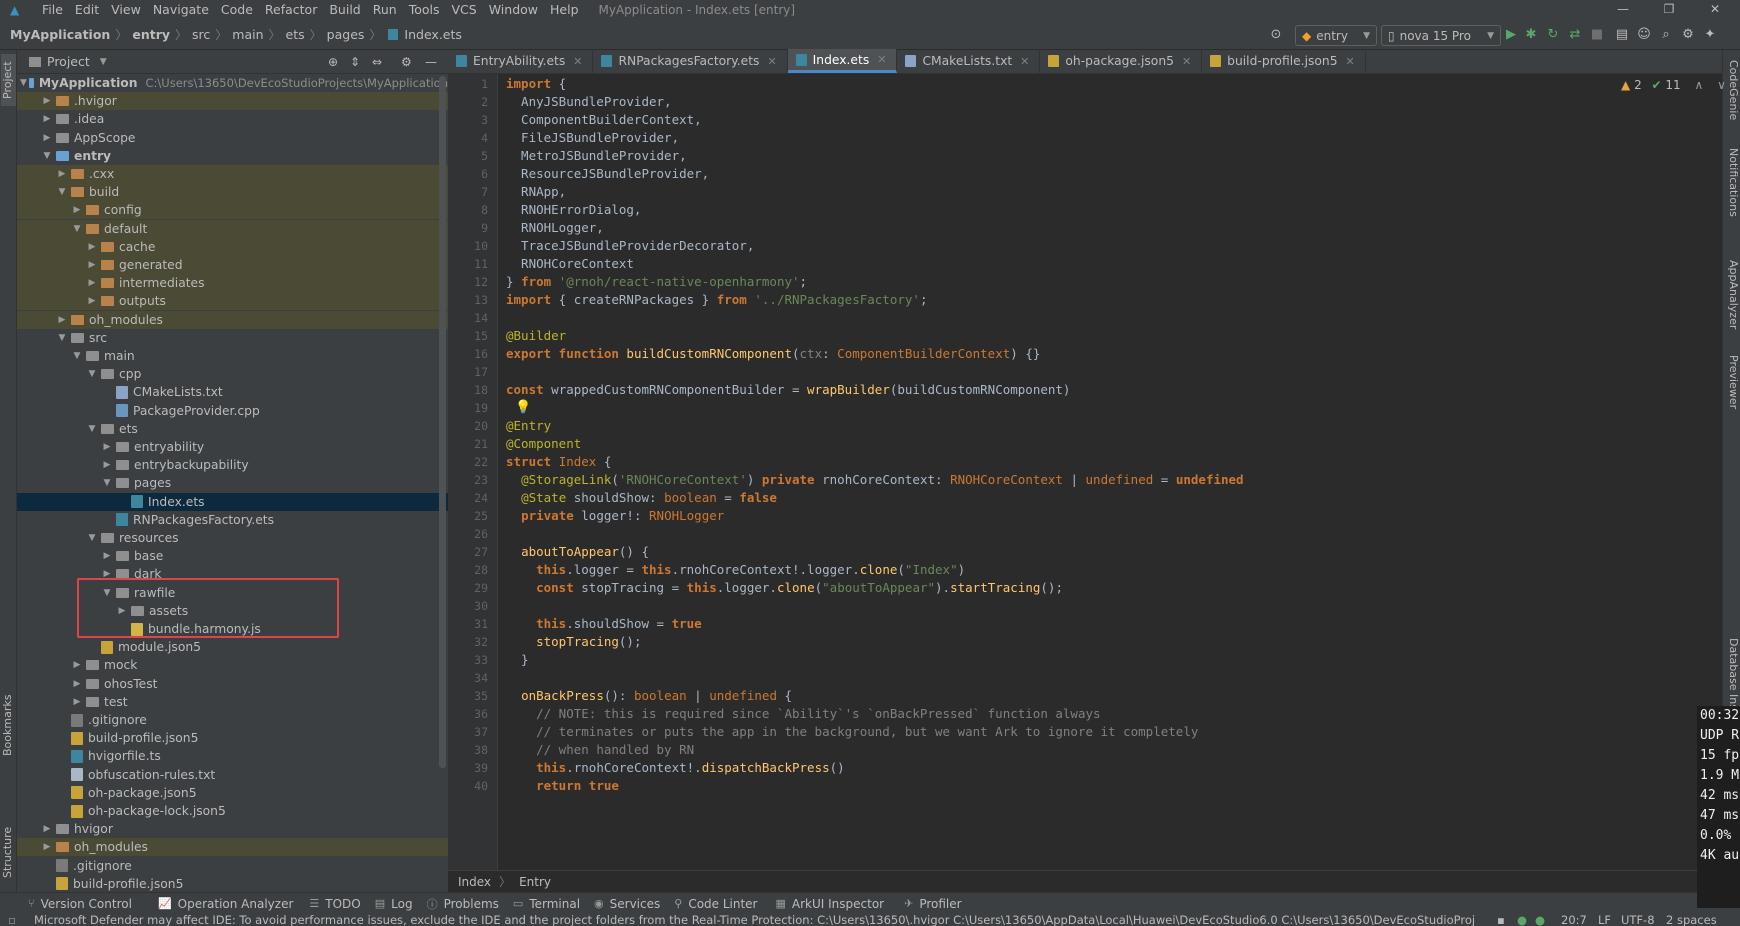 This screenshot has width=1740, height=926. Describe the element at coordinates (232, 447) in the screenshot. I see `tree-item: ▶ entryability` at that location.